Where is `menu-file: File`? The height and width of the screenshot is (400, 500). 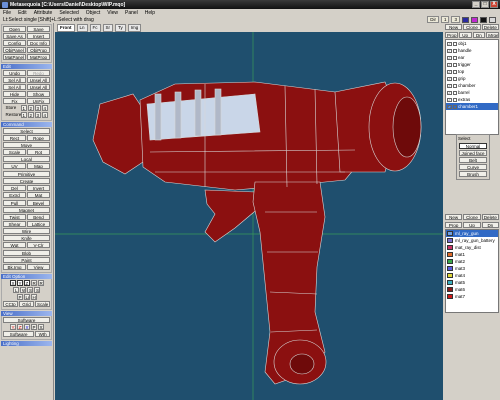 menu-file: File is located at coordinates (7, 13).